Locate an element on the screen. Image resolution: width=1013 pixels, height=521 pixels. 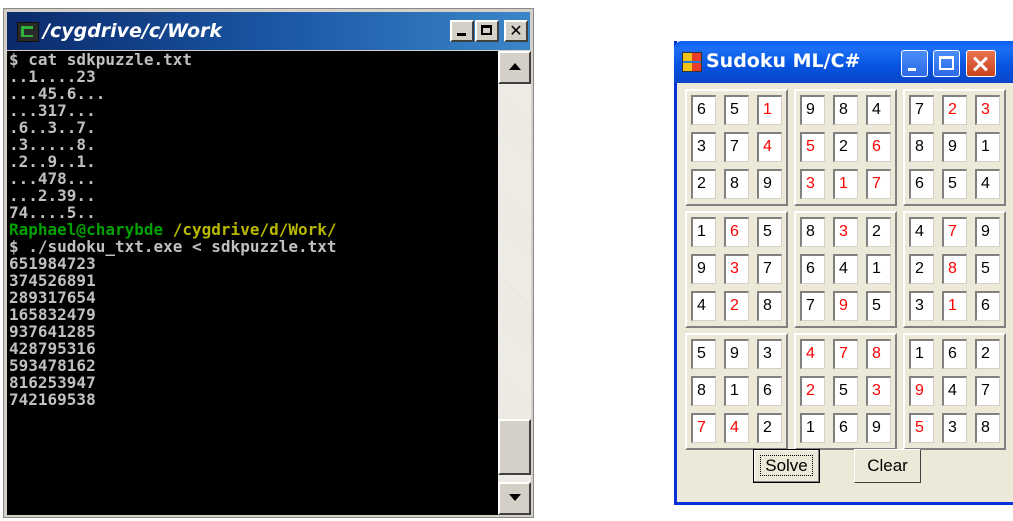
solve-button: Solve is located at coordinates (786, 466).